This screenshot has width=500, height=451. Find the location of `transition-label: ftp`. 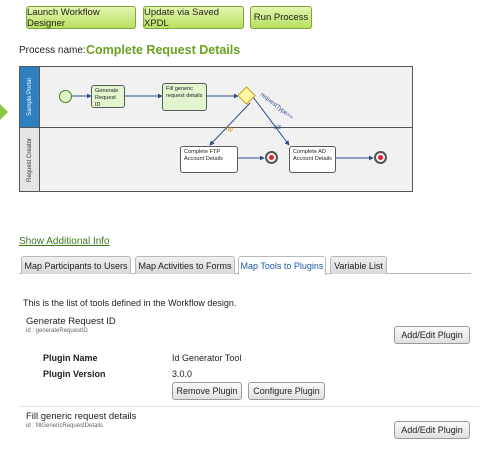

transition-label: ftp is located at coordinates (229, 130).